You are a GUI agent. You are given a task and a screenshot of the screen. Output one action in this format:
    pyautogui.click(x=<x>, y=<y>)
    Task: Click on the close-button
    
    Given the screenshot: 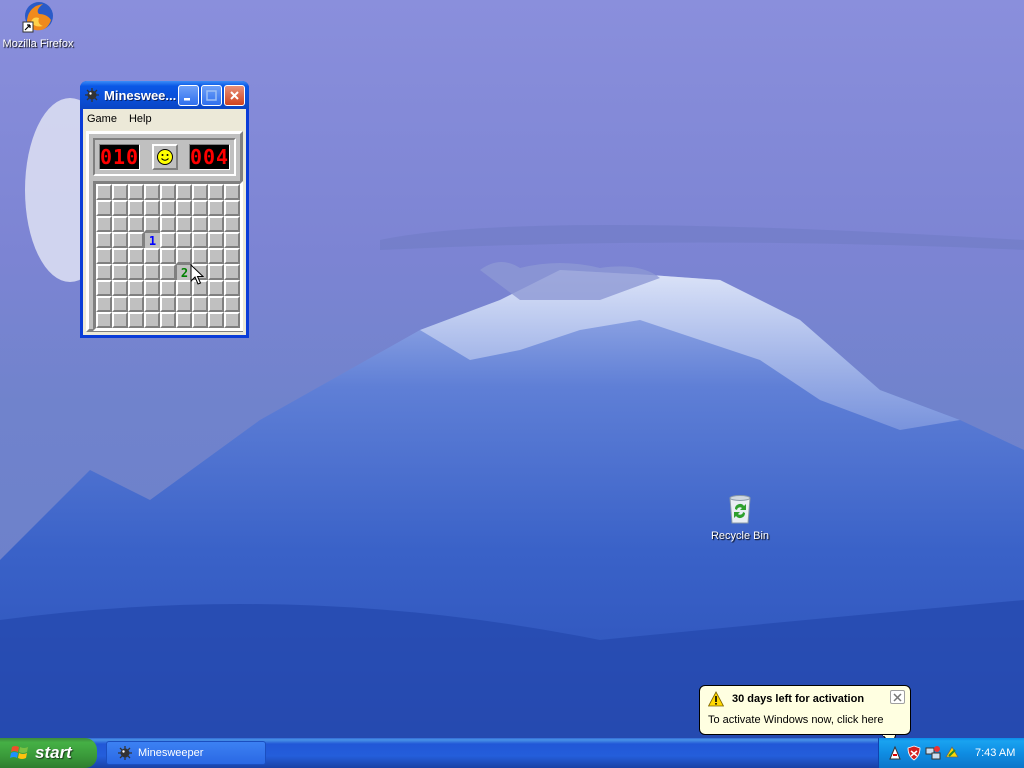 What is the action you would take?
    pyautogui.click(x=234, y=95)
    